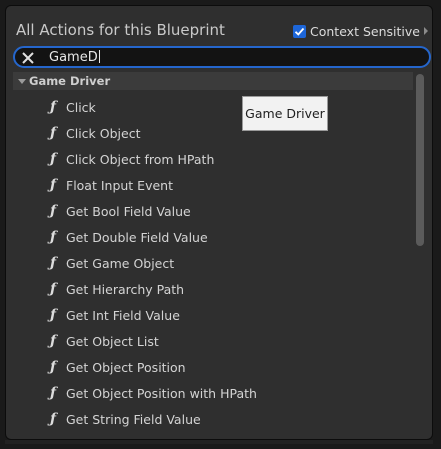 The width and height of the screenshot is (441, 449). Describe the element at coordinates (161, 393) in the screenshot. I see `item-label: Get Object Position with HPath` at that location.